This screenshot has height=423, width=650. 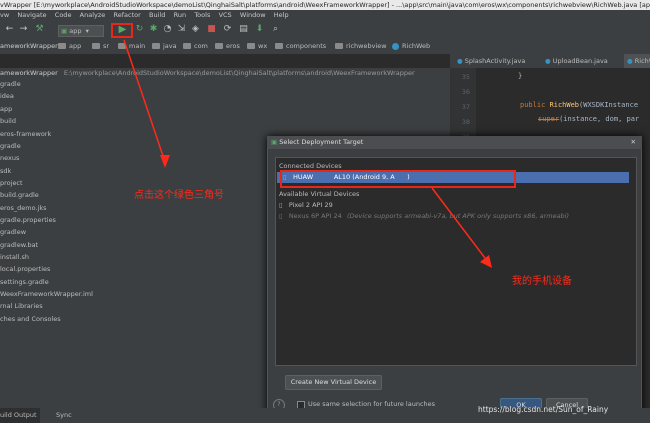 I want to click on annotation-run-note: 点击这个绿色三角号, so click(x=179, y=195).